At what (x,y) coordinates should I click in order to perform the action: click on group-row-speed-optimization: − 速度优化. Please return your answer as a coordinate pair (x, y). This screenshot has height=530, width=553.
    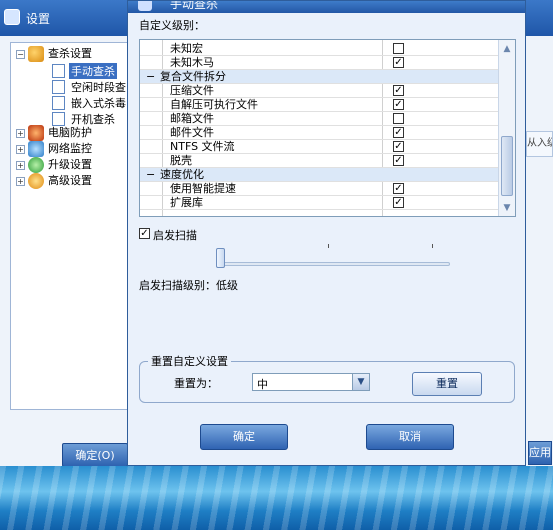
    Looking at the image, I should click on (319, 175).